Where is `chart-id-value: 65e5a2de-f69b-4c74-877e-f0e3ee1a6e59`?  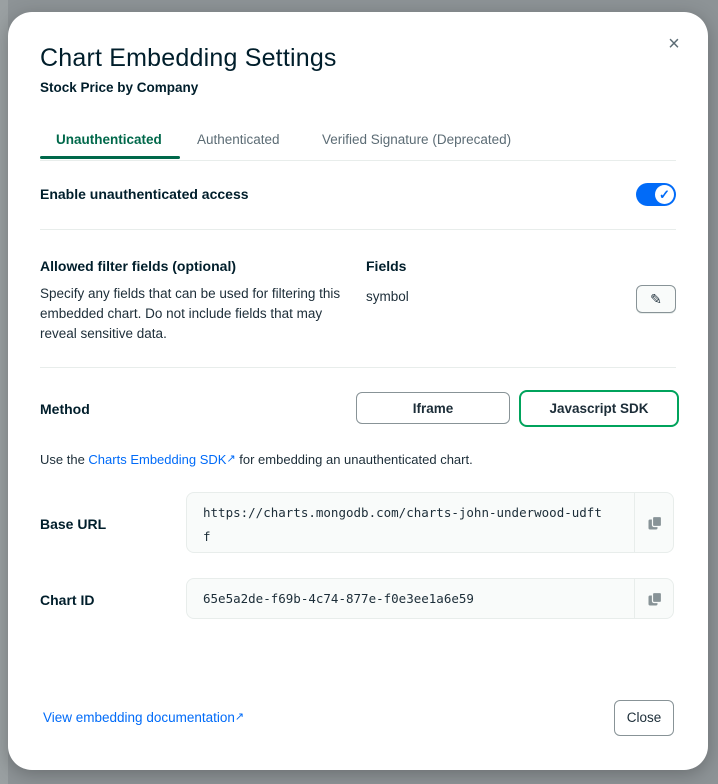 chart-id-value: 65e5a2de-f69b-4c74-877e-f0e3ee1a6e59 is located at coordinates (338, 598).